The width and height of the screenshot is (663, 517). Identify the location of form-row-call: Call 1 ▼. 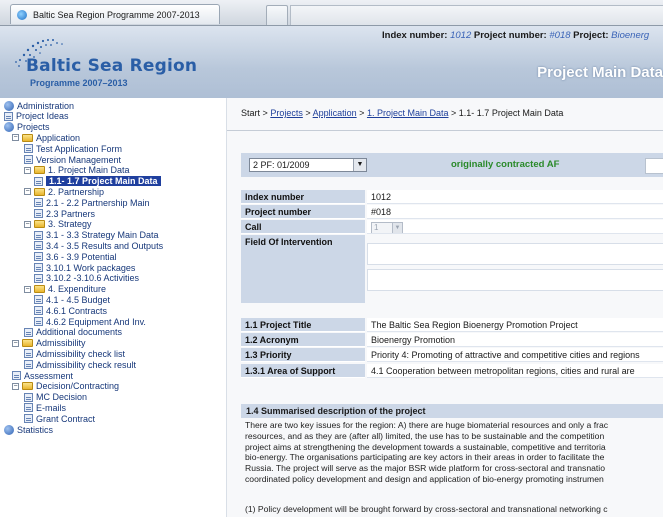
(452, 227).